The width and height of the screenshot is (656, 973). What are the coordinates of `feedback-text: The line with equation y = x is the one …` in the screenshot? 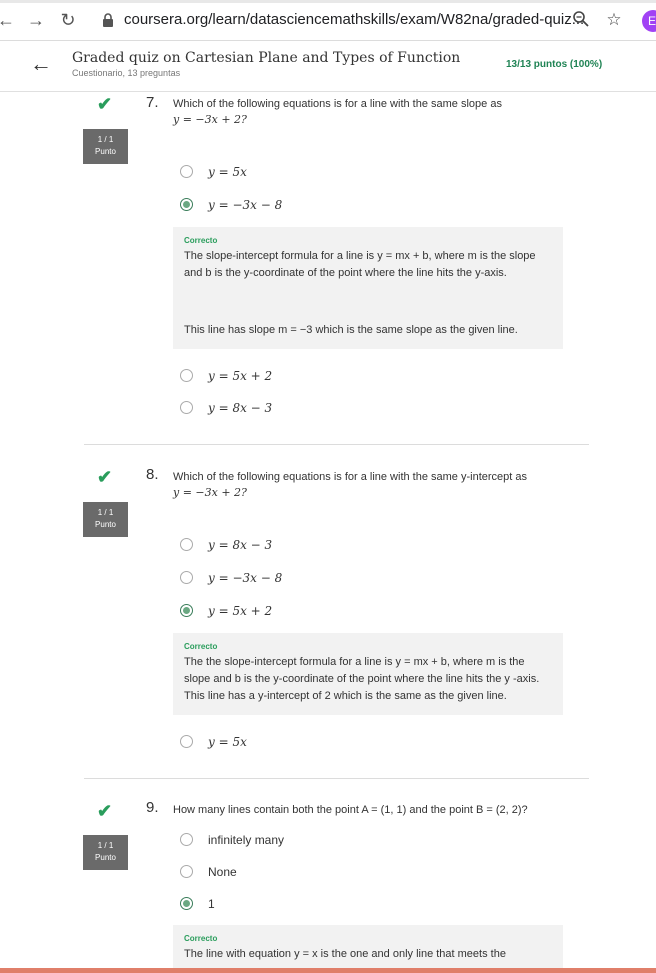 It's located at (345, 954).